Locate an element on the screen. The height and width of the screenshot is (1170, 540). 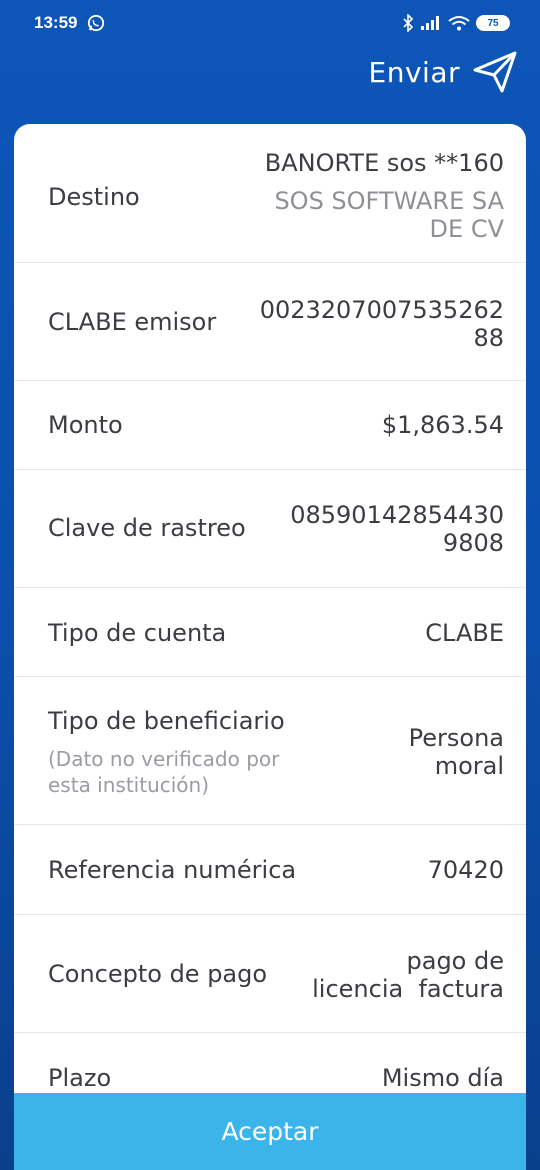
send-button: Enviar is located at coordinates (443, 72).